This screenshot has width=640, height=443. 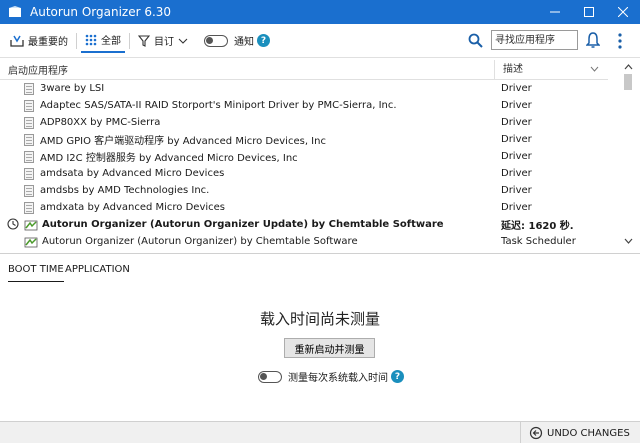 What do you see at coordinates (536, 433) in the screenshot?
I see `undo-icon` at bounding box center [536, 433].